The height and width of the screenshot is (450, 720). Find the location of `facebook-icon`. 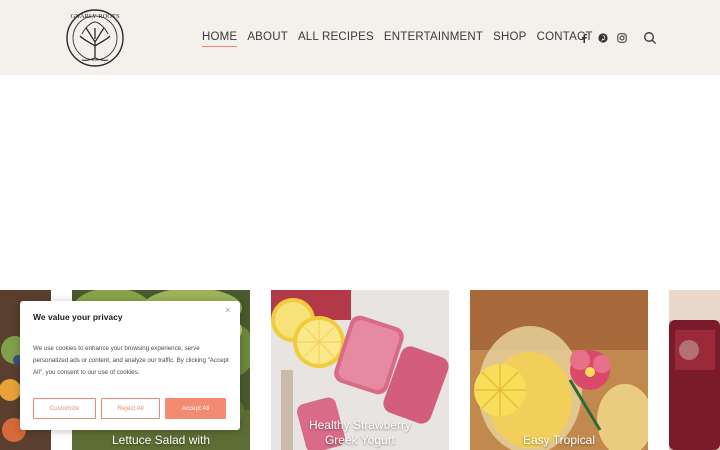

facebook-icon is located at coordinates (584, 38).